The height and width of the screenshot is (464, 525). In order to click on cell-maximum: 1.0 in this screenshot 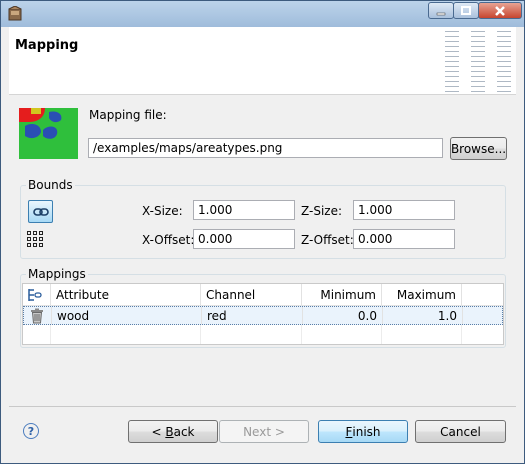, I will do `click(423, 315)`.